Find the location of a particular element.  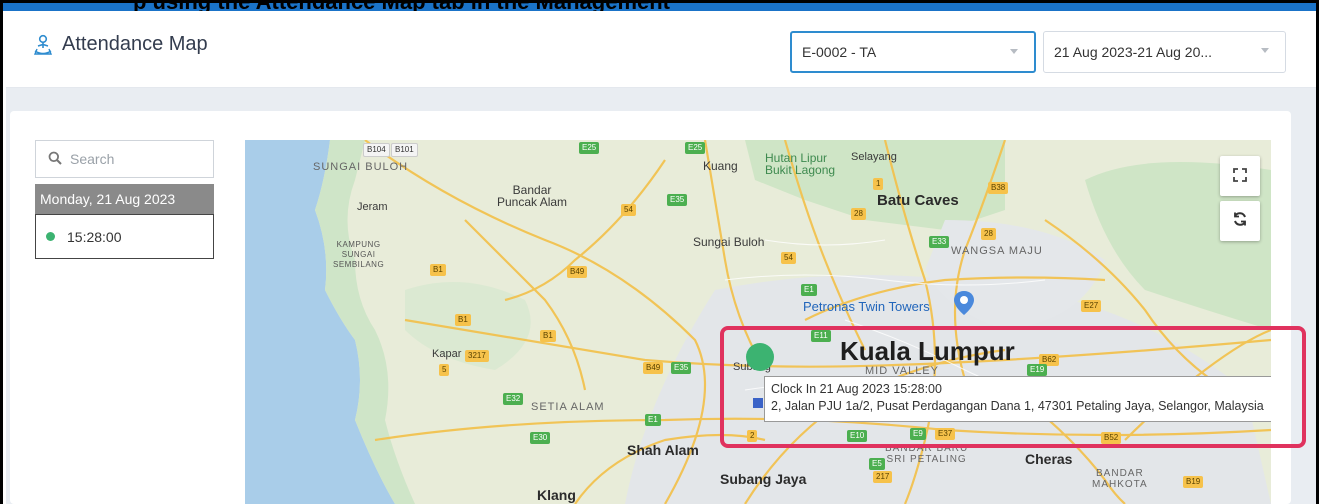

map-place-label: Klang is located at coordinates (556, 495).